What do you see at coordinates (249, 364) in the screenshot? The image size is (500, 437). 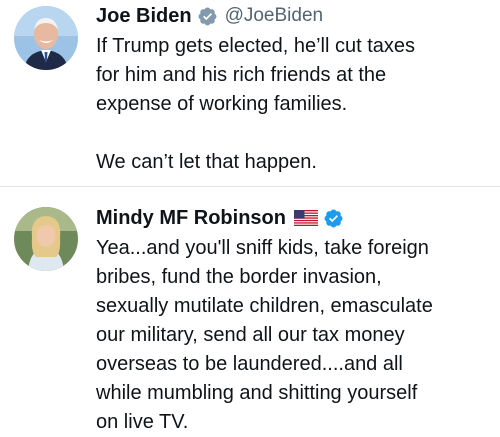 I see `text-line: overseas to be laundered....and all` at bounding box center [249, 364].